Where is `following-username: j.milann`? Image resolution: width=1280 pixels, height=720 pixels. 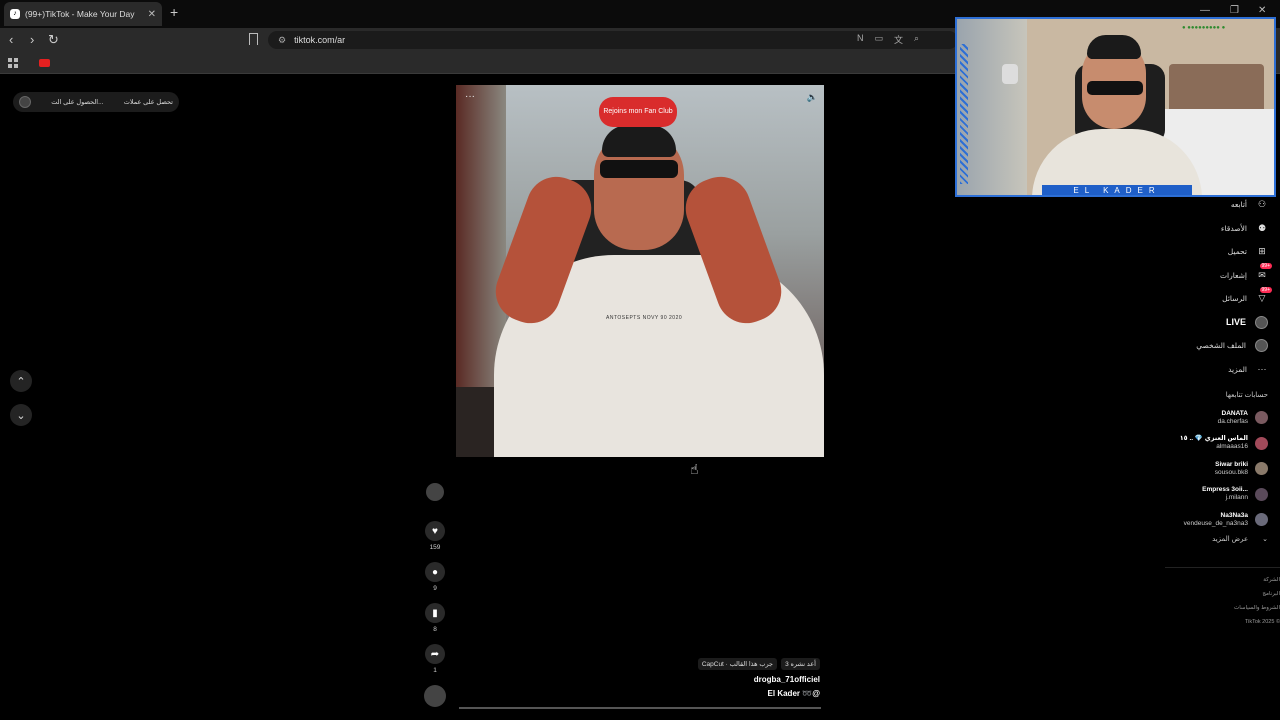
following-username: j.milann is located at coordinates (1236, 498).